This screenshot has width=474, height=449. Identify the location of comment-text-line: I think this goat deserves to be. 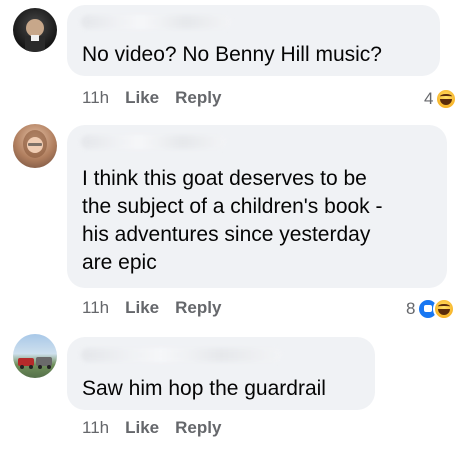
(224, 178).